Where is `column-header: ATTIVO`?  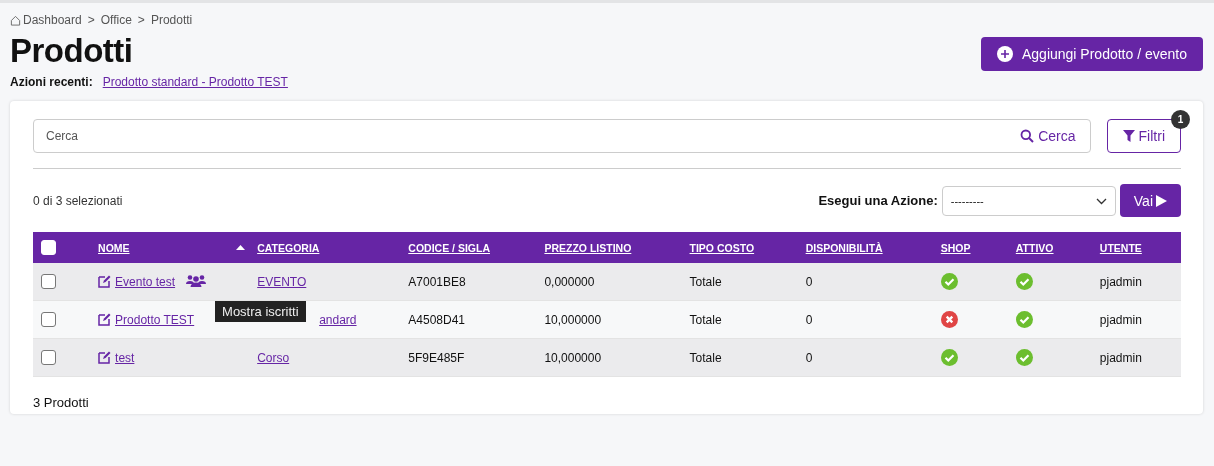
column-header: ATTIVO is located at coordinates (1034, 247).